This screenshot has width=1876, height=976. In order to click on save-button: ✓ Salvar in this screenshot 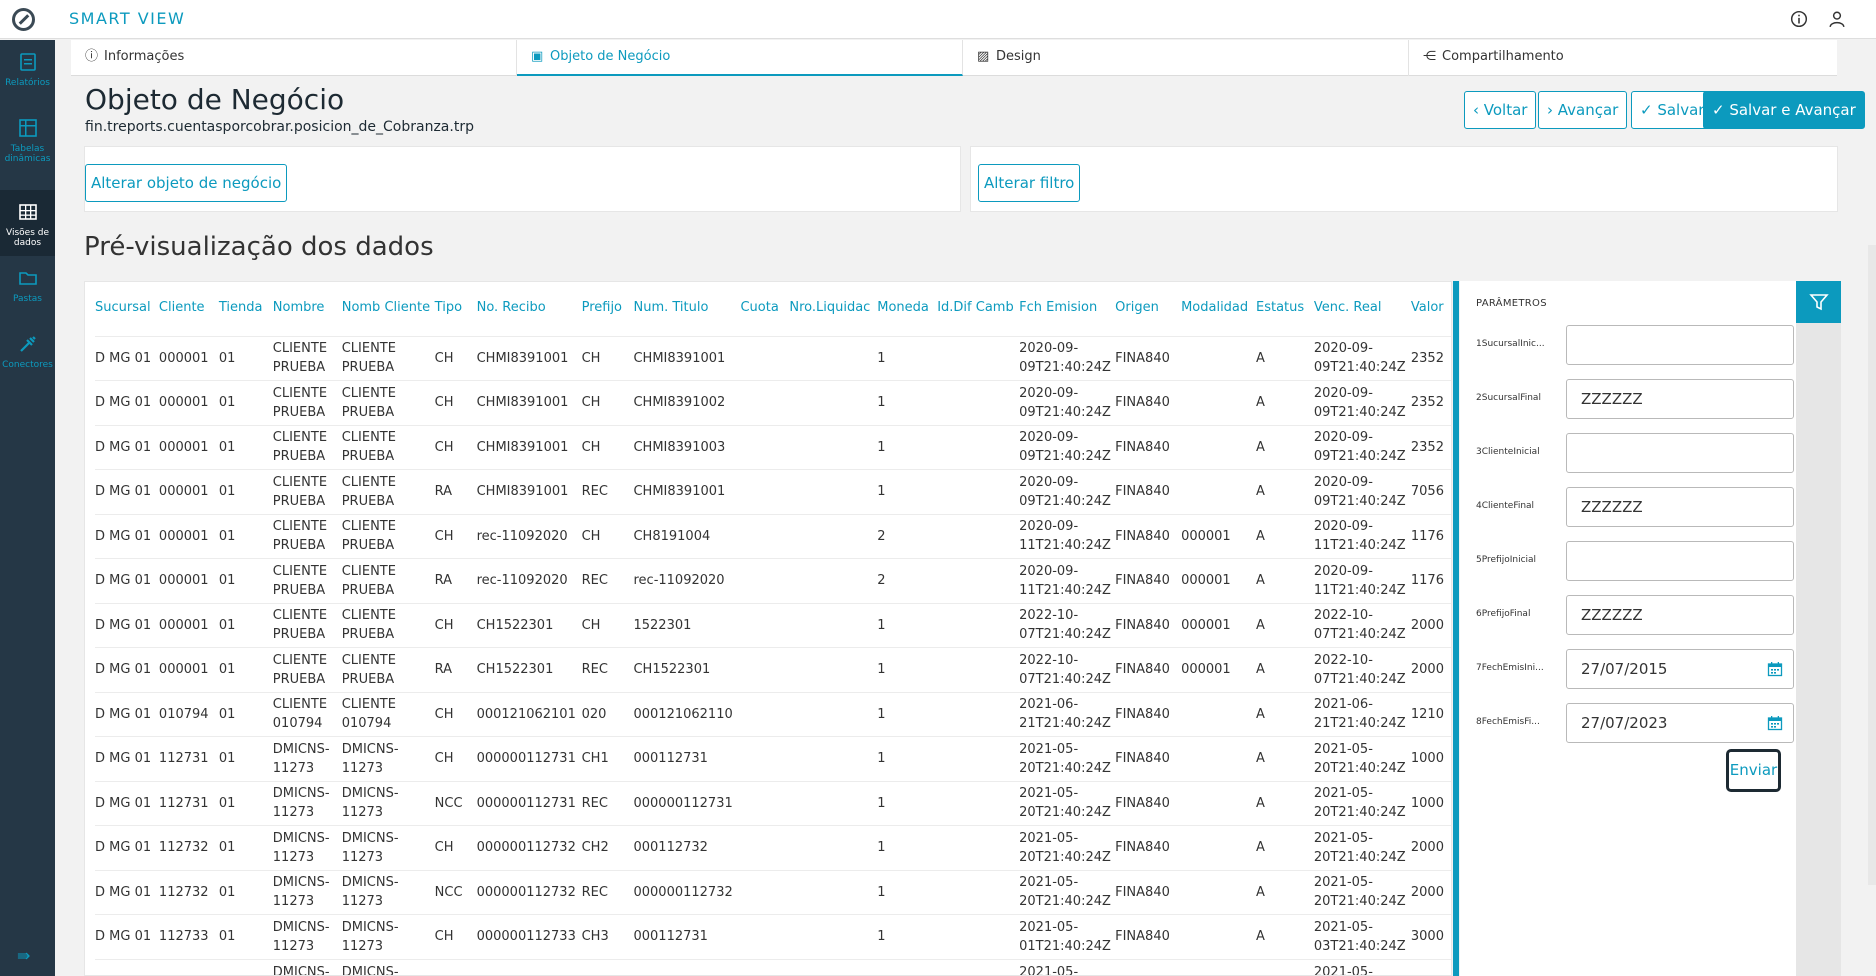, I will do `click(1672, 110)`.